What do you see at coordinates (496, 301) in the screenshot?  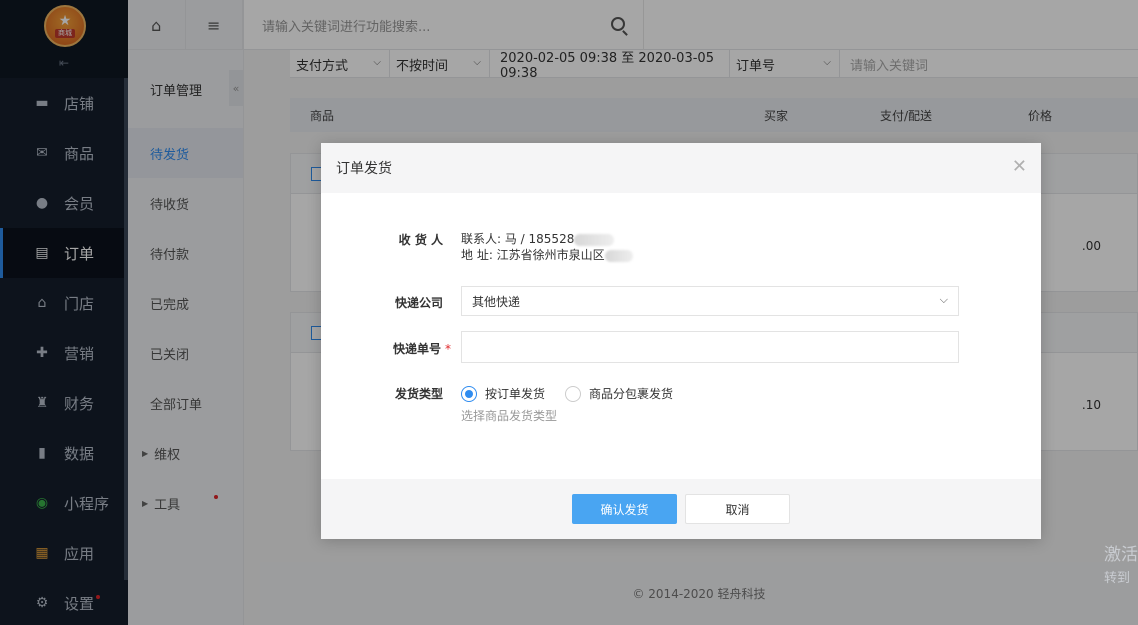 I see `courier-value: 其他快递` at bounding box center [496, 301].